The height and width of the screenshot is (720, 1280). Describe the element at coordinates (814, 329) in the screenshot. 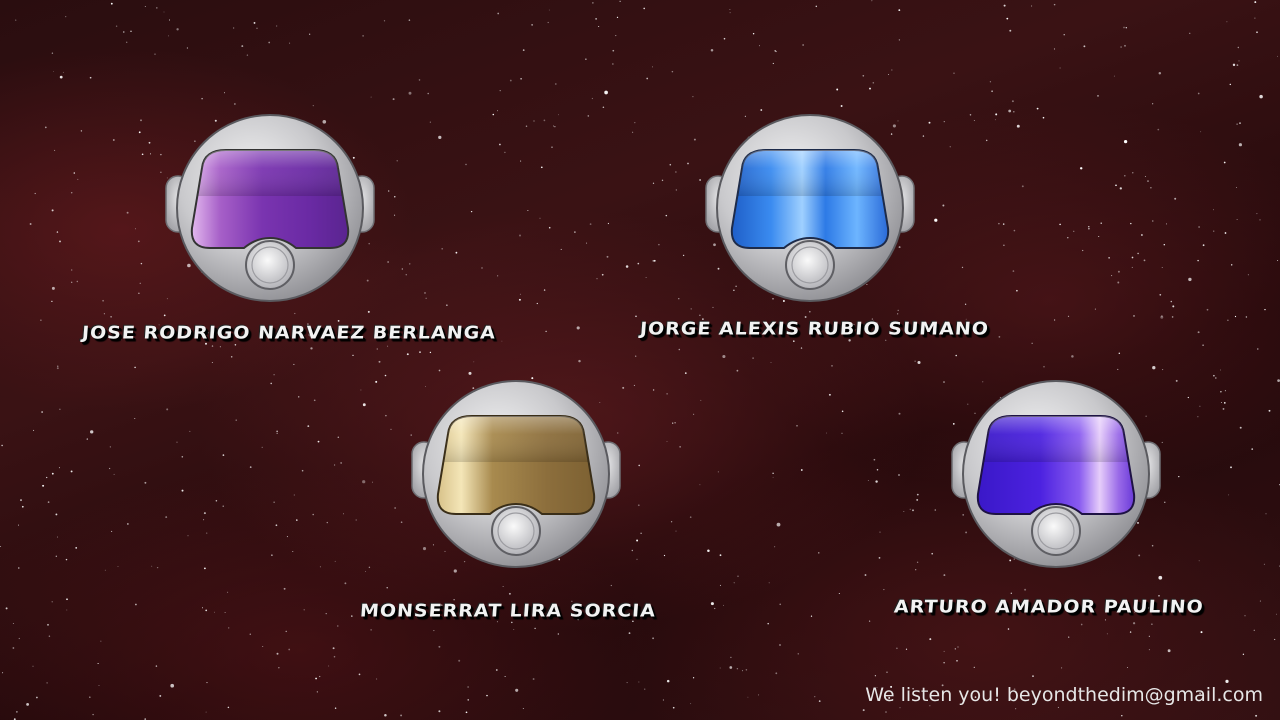

I see `member-name: Jorge Alexis Rubio Sumano` at that location.